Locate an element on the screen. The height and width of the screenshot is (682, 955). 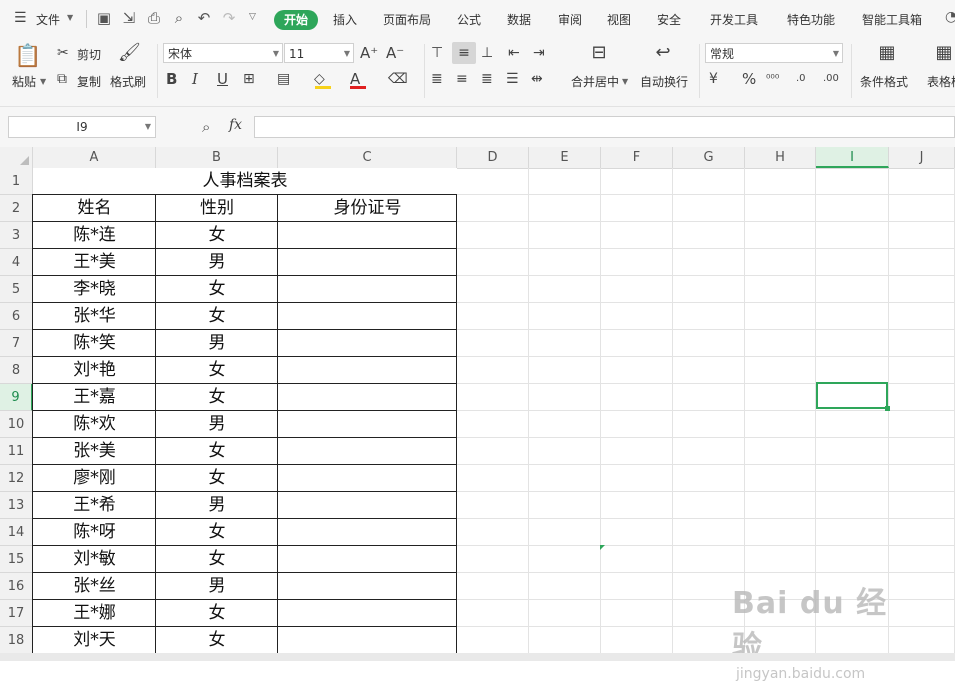
print-preview-icon: ⌕ is located at coordinates (179, 18).